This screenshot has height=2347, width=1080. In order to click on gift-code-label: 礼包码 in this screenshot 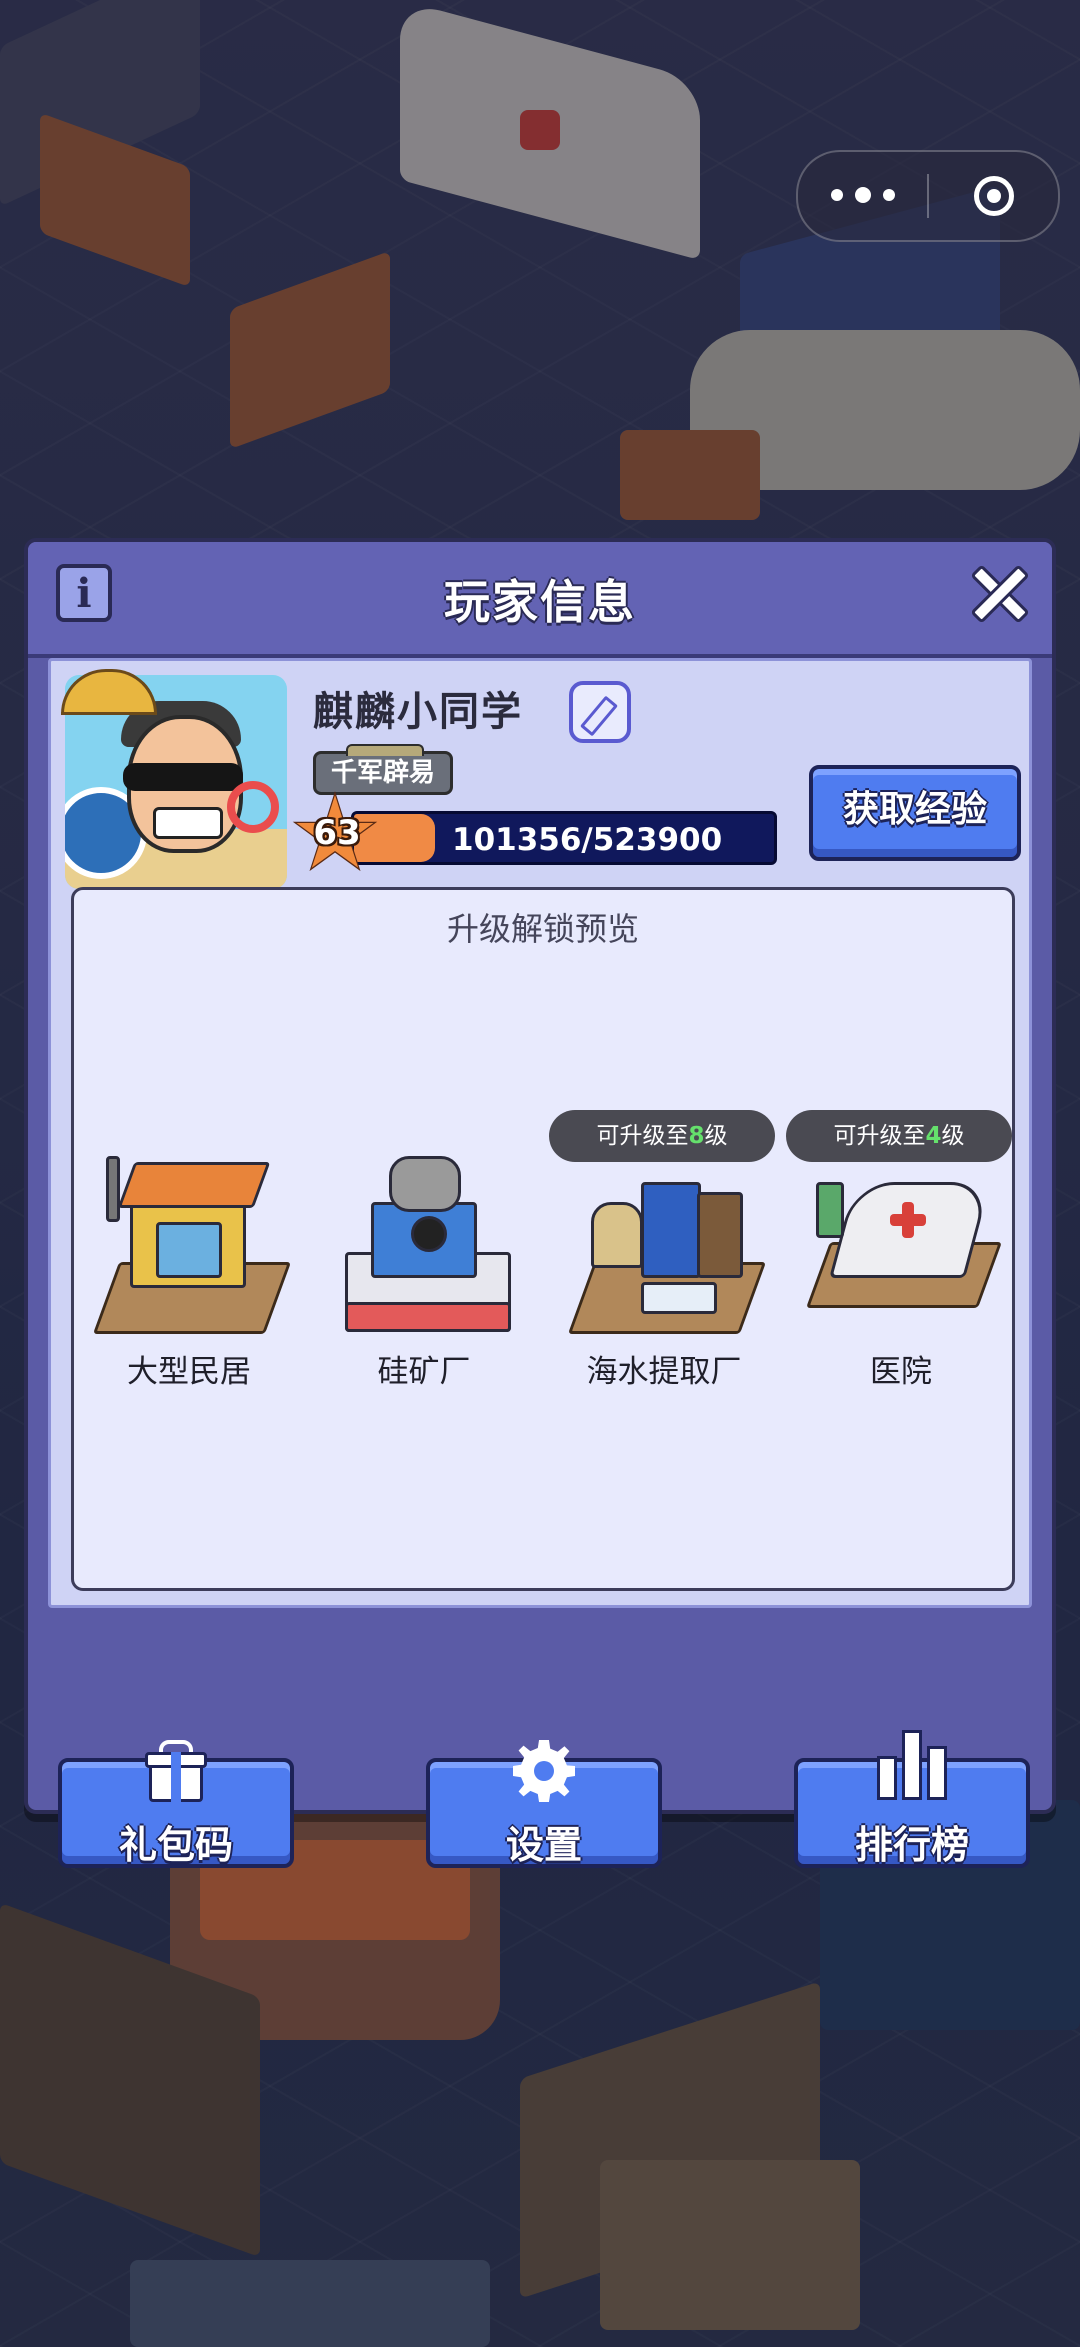, I will do `click(175, 1845)`.